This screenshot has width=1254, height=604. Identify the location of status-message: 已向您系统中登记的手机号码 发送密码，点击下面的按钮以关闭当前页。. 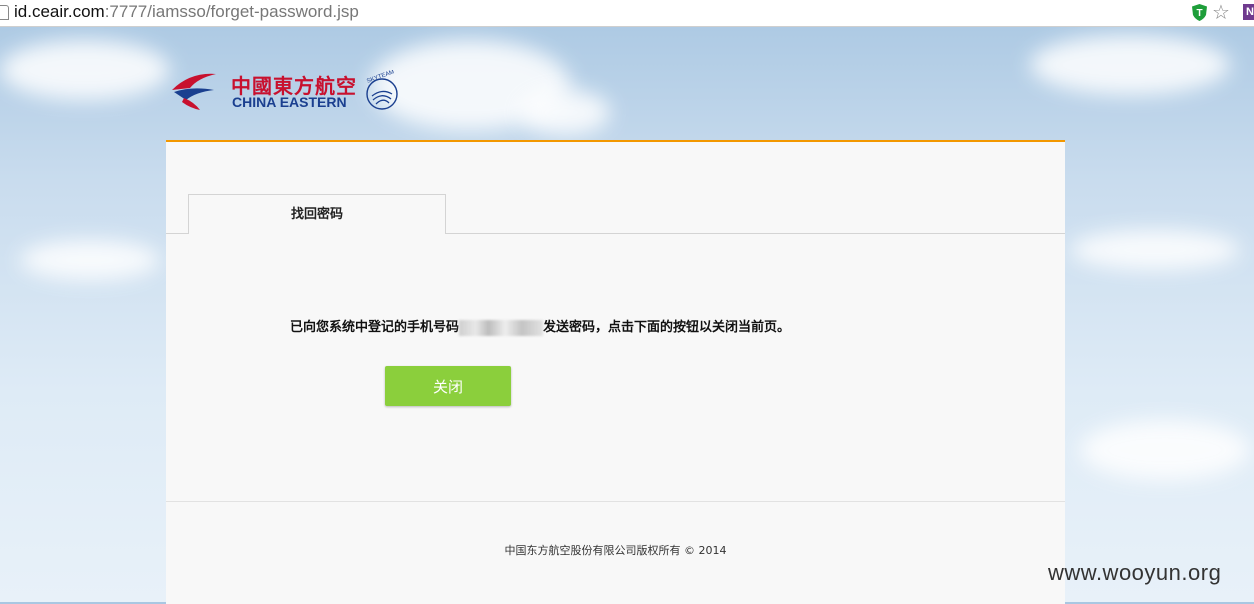
(540, 326).